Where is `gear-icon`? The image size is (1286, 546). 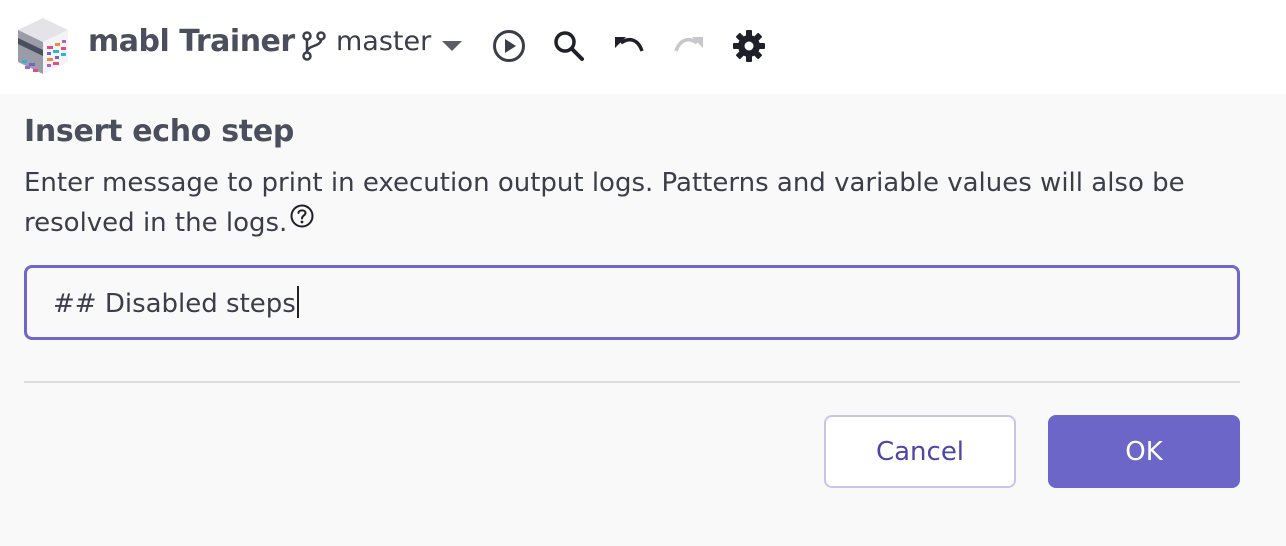
gear-icon is located at coordinates (749, 46).